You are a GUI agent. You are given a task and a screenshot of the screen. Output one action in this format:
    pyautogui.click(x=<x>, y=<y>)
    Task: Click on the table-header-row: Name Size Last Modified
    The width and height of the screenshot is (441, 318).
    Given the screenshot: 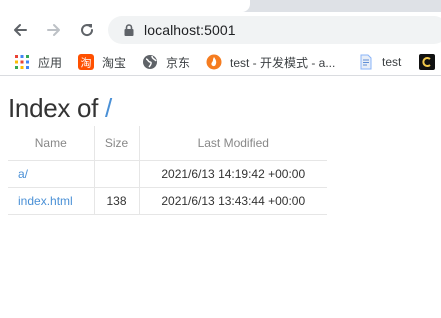 What is the action you would take?
    pyautogui.click(x=167, y=143)
    